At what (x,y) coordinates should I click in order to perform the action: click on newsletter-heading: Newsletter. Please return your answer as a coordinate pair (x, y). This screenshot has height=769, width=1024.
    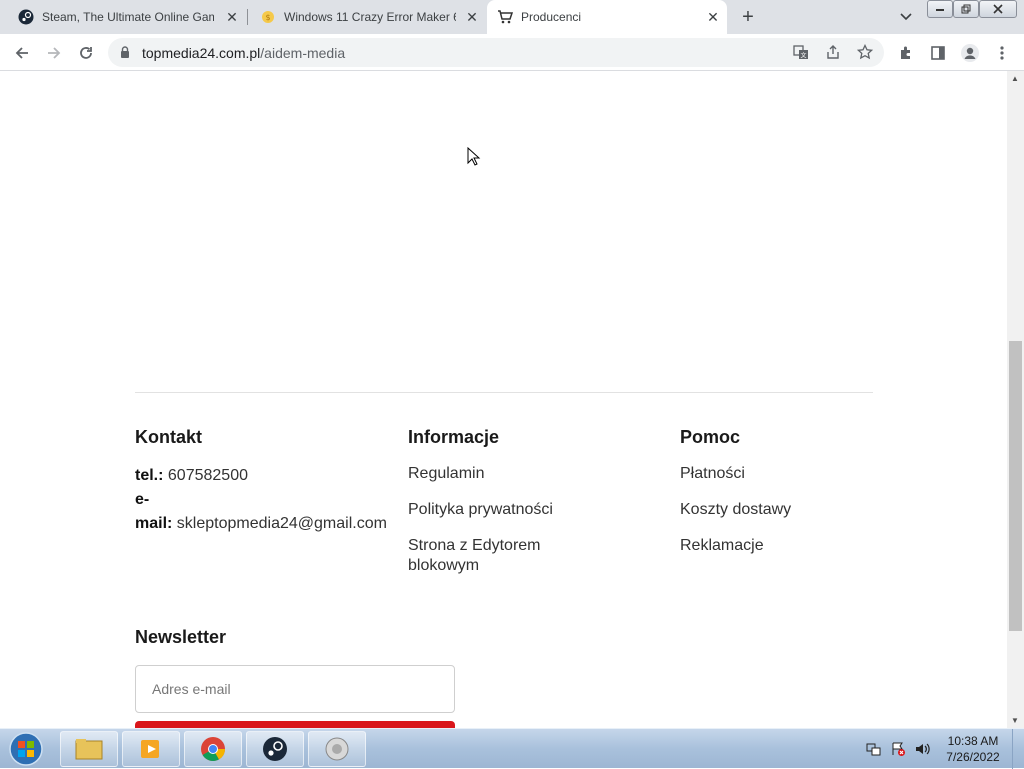
    Looking at the image, I should click on (181, 637).